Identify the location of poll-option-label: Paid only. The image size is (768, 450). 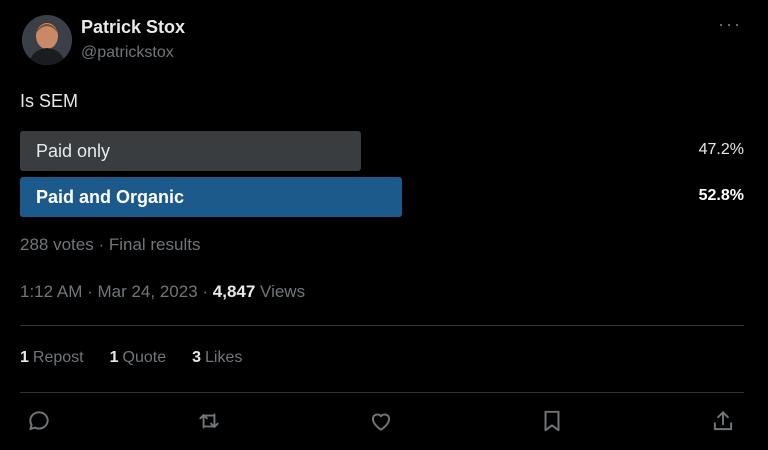
(73, 151).